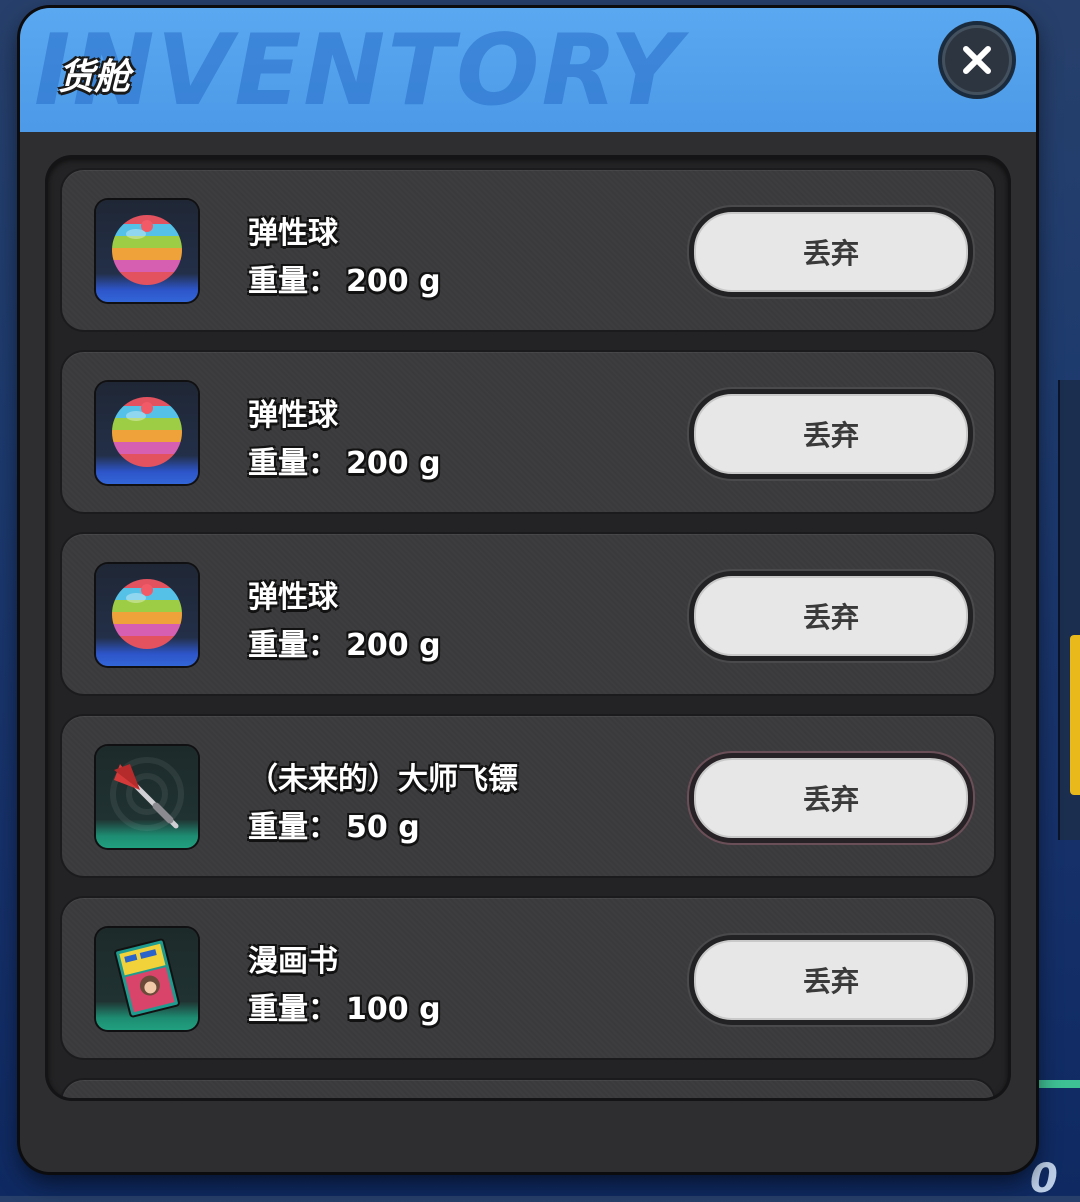 This screenshot has width=1080, height=1202. I want to click on item-name: （未来的）大师飞镖, so click(383, 779).